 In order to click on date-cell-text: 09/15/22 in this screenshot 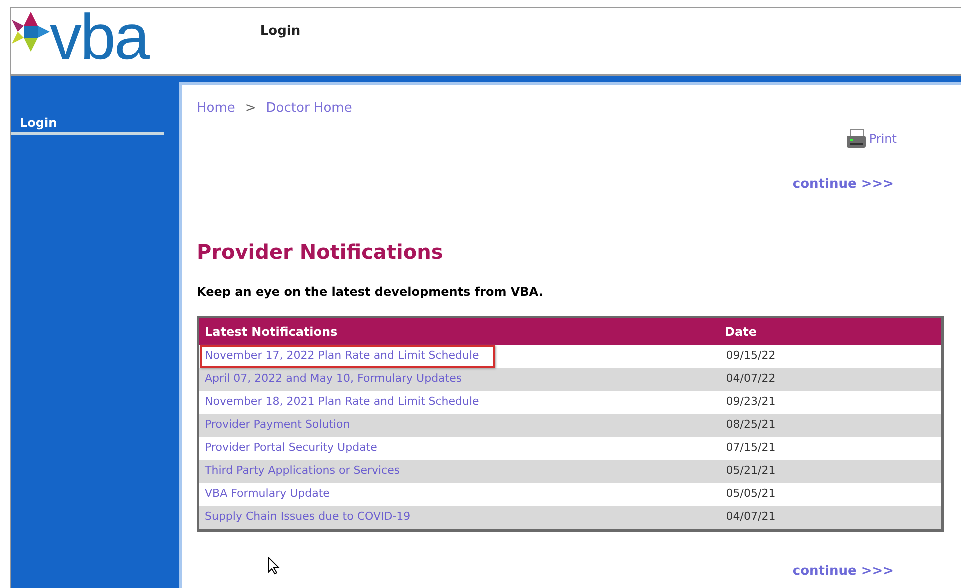, I will do `click(751, 356)`.